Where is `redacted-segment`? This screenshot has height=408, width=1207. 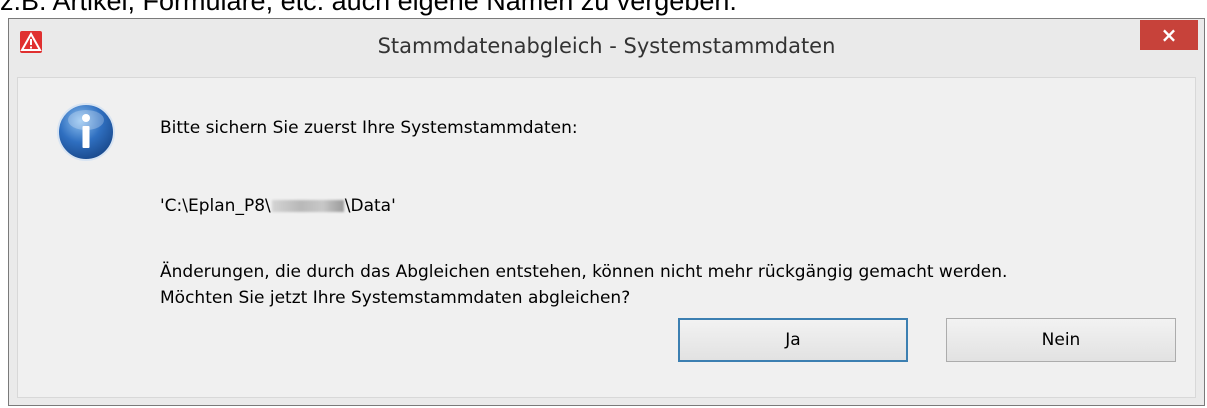
redacted-segment is located at coordinates (307, 206).